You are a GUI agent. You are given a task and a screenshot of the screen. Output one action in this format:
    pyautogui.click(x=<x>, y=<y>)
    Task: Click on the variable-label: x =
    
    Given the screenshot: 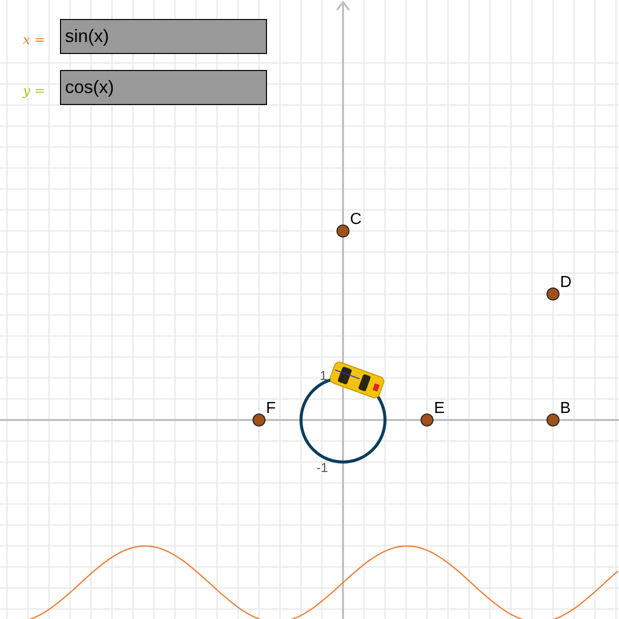 What is the action you would take?
    pyautogui.click(x=34, y=40)
    